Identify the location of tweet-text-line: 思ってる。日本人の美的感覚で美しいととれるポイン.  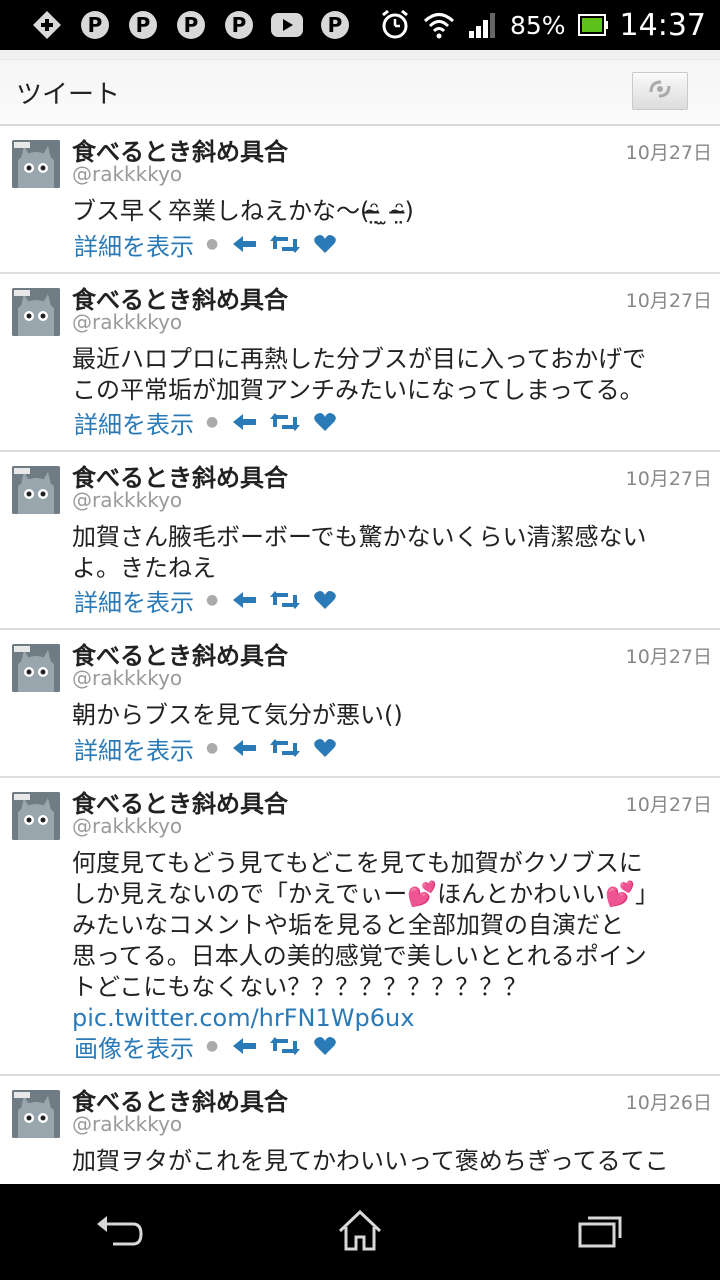
(359, 956).